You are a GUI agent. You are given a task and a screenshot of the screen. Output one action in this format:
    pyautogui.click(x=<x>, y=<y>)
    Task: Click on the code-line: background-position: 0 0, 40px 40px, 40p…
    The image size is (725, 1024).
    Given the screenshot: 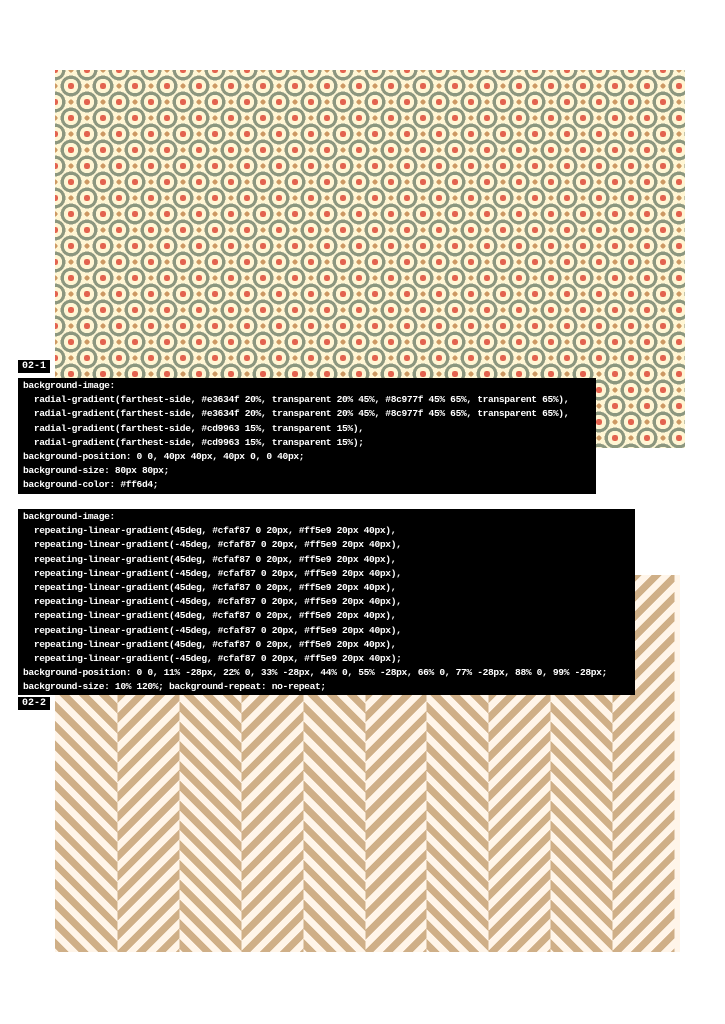 What is the action you would take?
    pyautogui.click(x=164, y=456)
    